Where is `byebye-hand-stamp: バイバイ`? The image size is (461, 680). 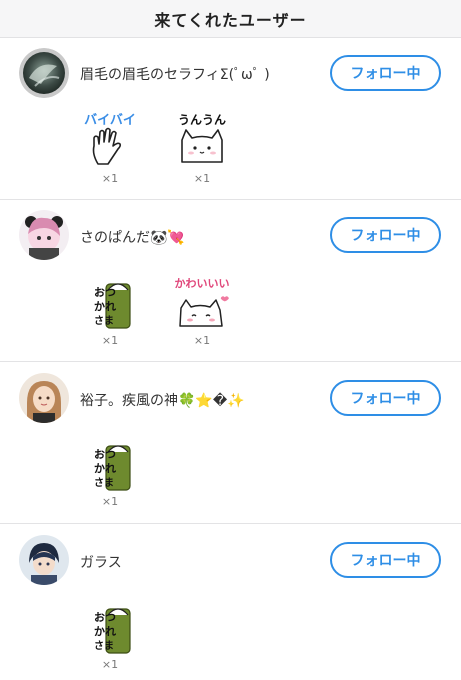 byebye-hand-stamp: バイバイ is located at coordinates (110, 138).